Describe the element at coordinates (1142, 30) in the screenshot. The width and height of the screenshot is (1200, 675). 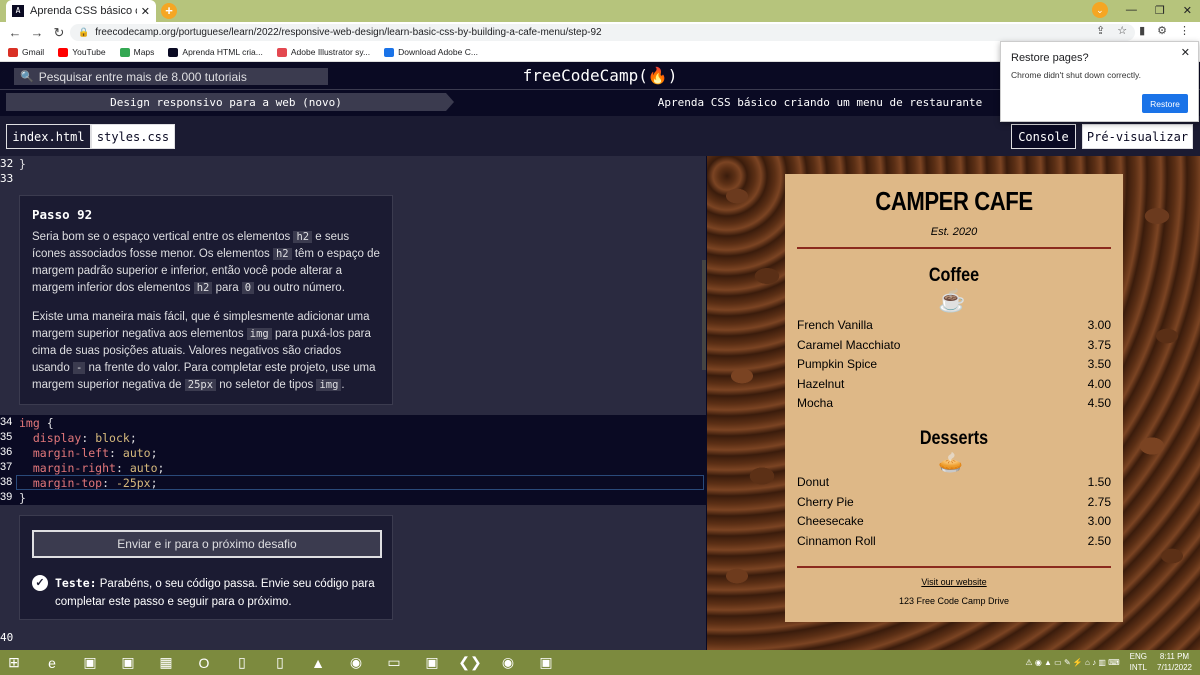
I see `sidebar-icon: ▮` at that location.